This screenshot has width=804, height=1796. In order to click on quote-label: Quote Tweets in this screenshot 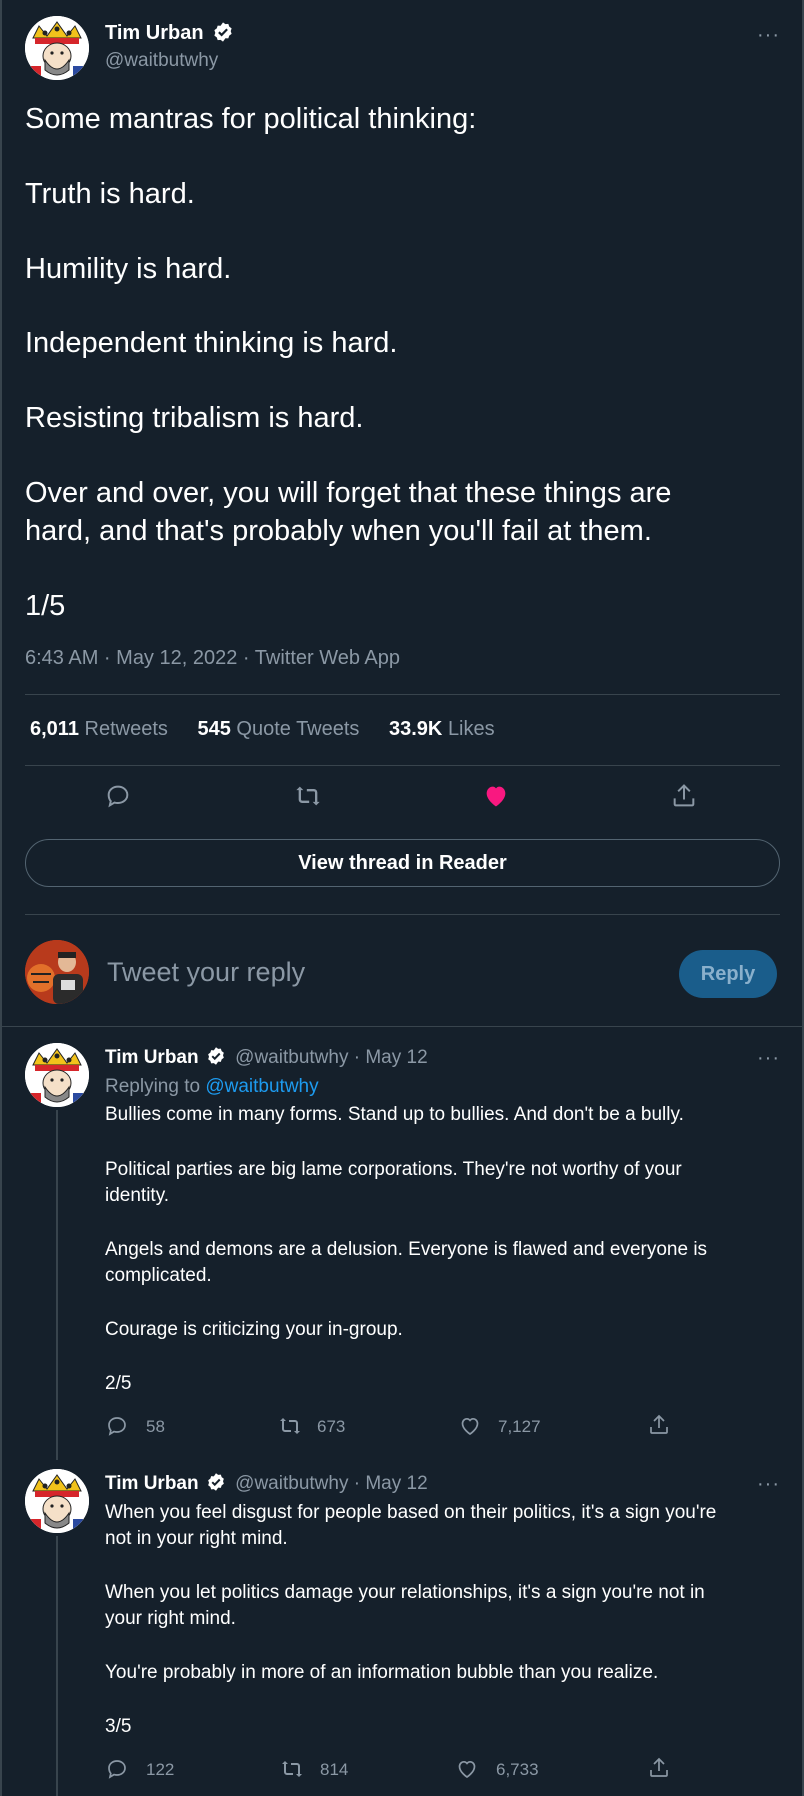, I will do `click(297, 729)`.